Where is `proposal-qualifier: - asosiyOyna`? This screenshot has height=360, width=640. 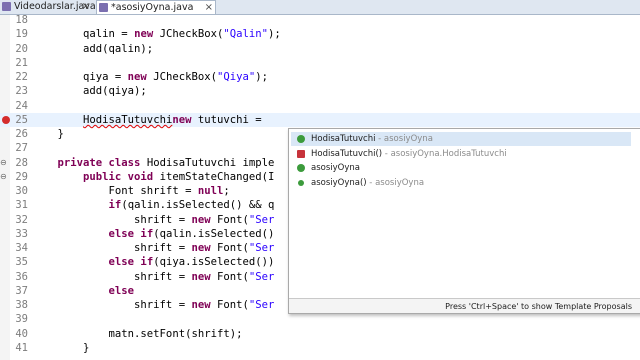
proposal-qualifier: - asosiyOyna is located at coordinates (404, 139).